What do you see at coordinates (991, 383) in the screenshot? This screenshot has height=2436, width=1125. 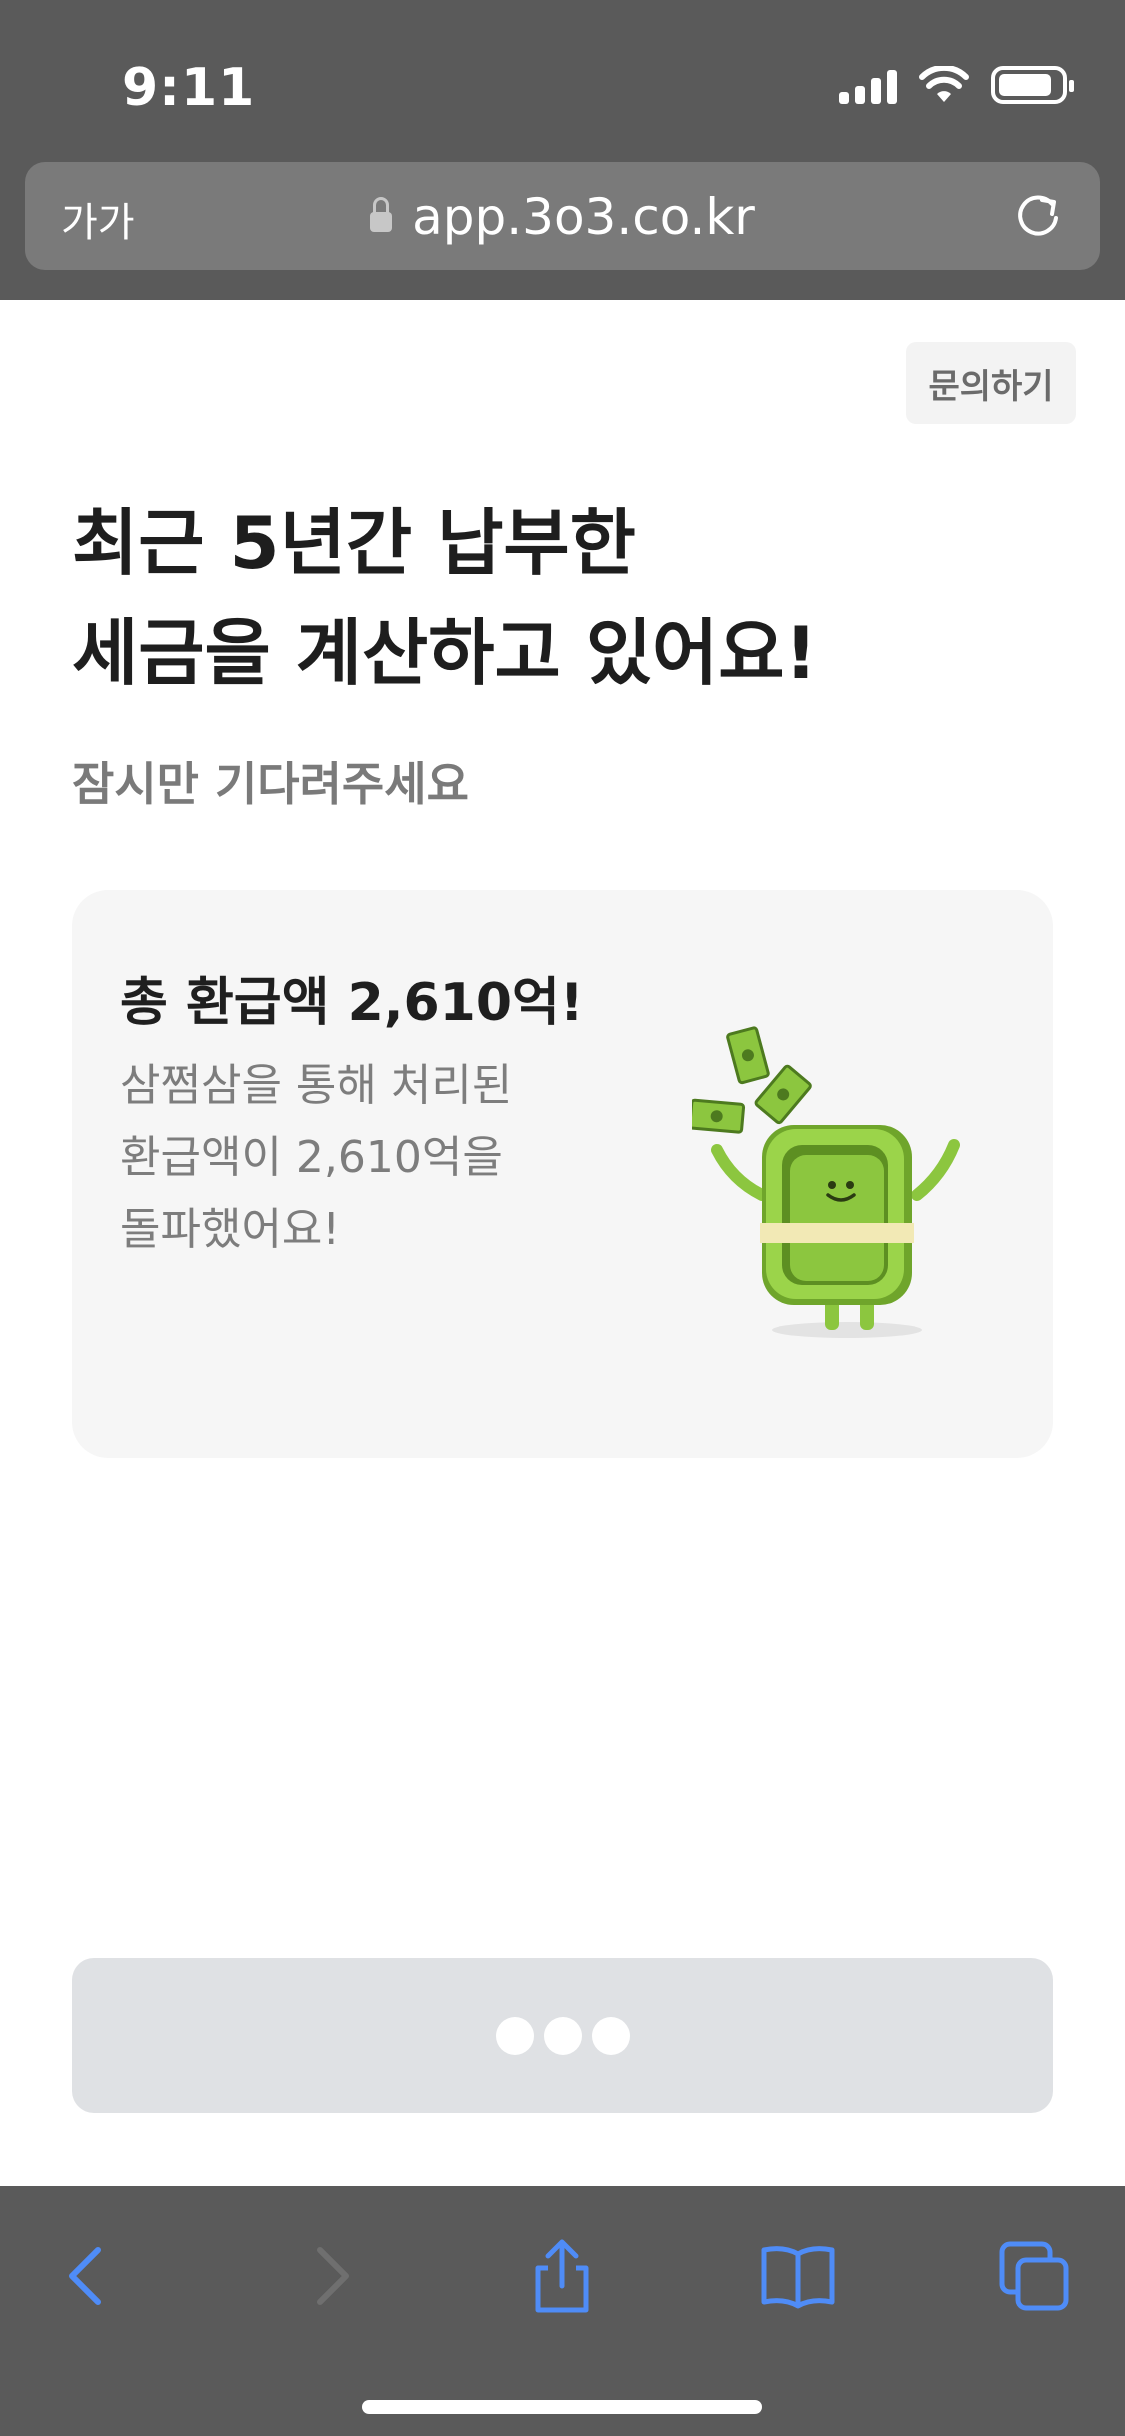 I see `inquiry-button: 문의하기` at bounding box center [991, 383].